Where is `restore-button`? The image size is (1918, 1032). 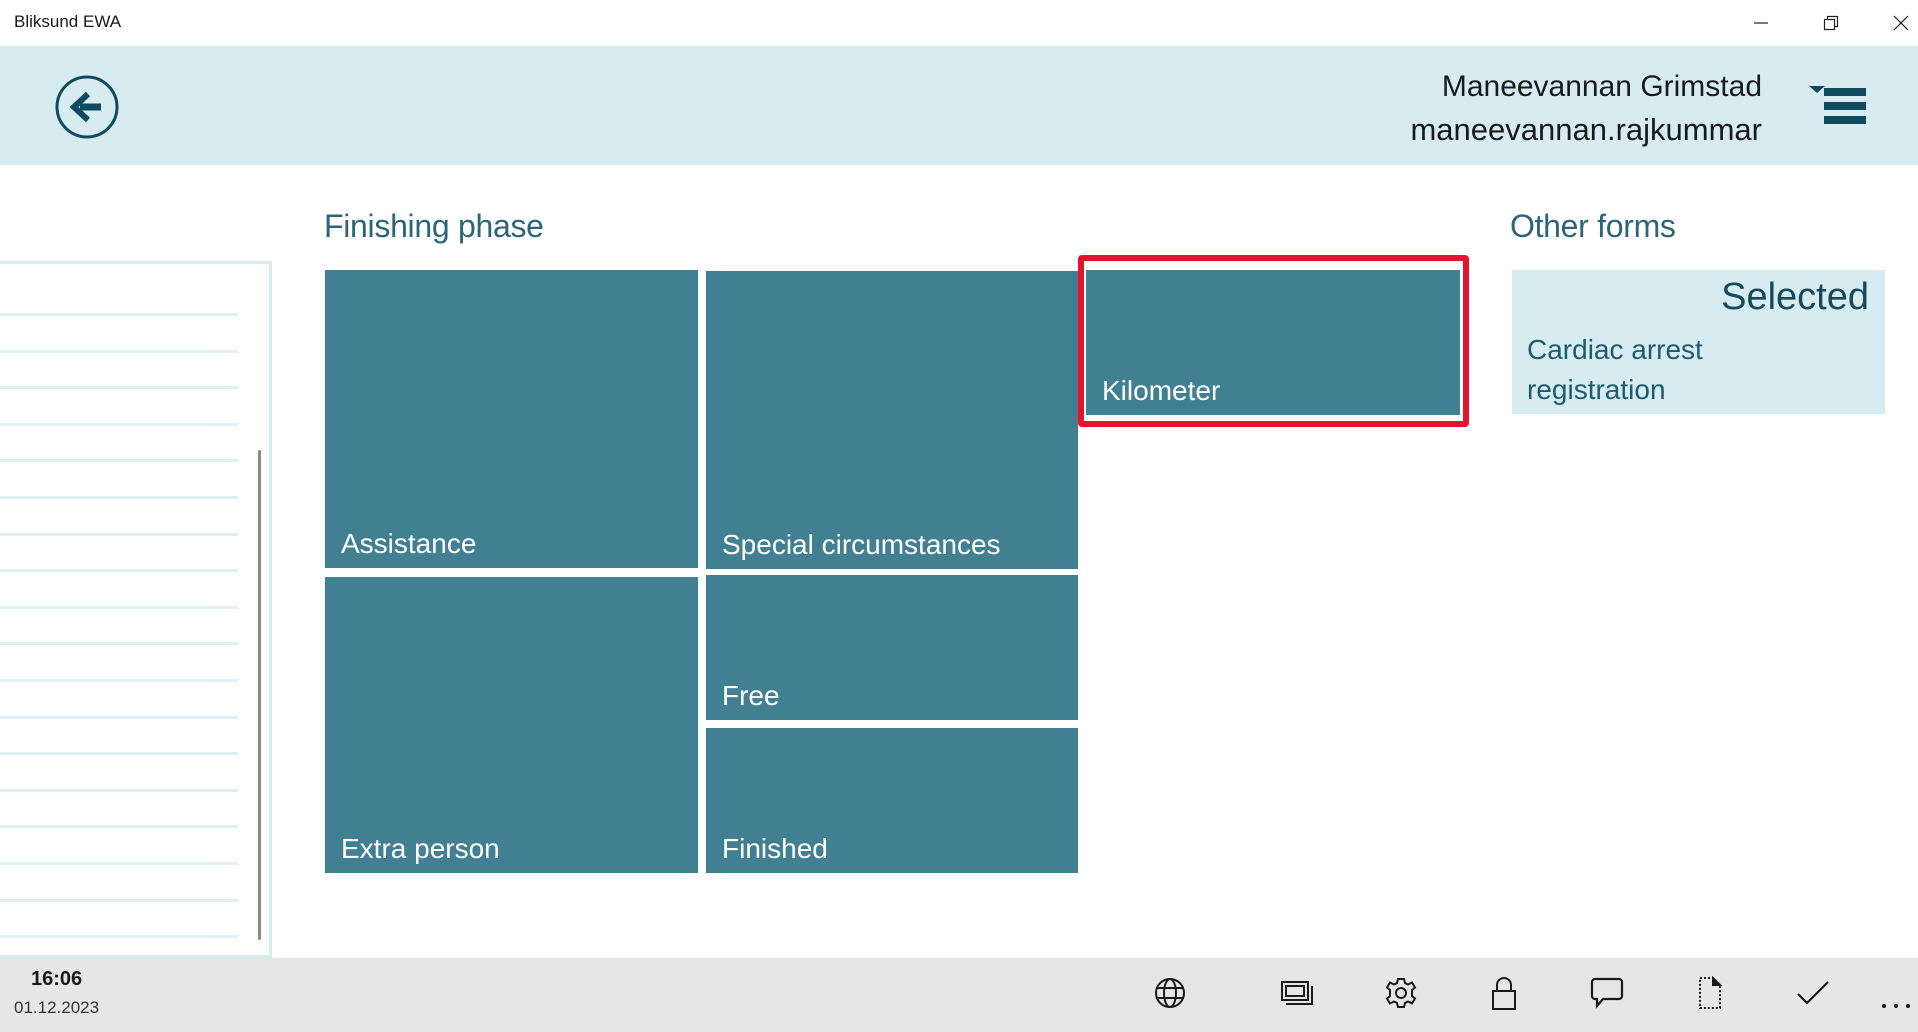
restore-button is located at coordinates (1831, 23).